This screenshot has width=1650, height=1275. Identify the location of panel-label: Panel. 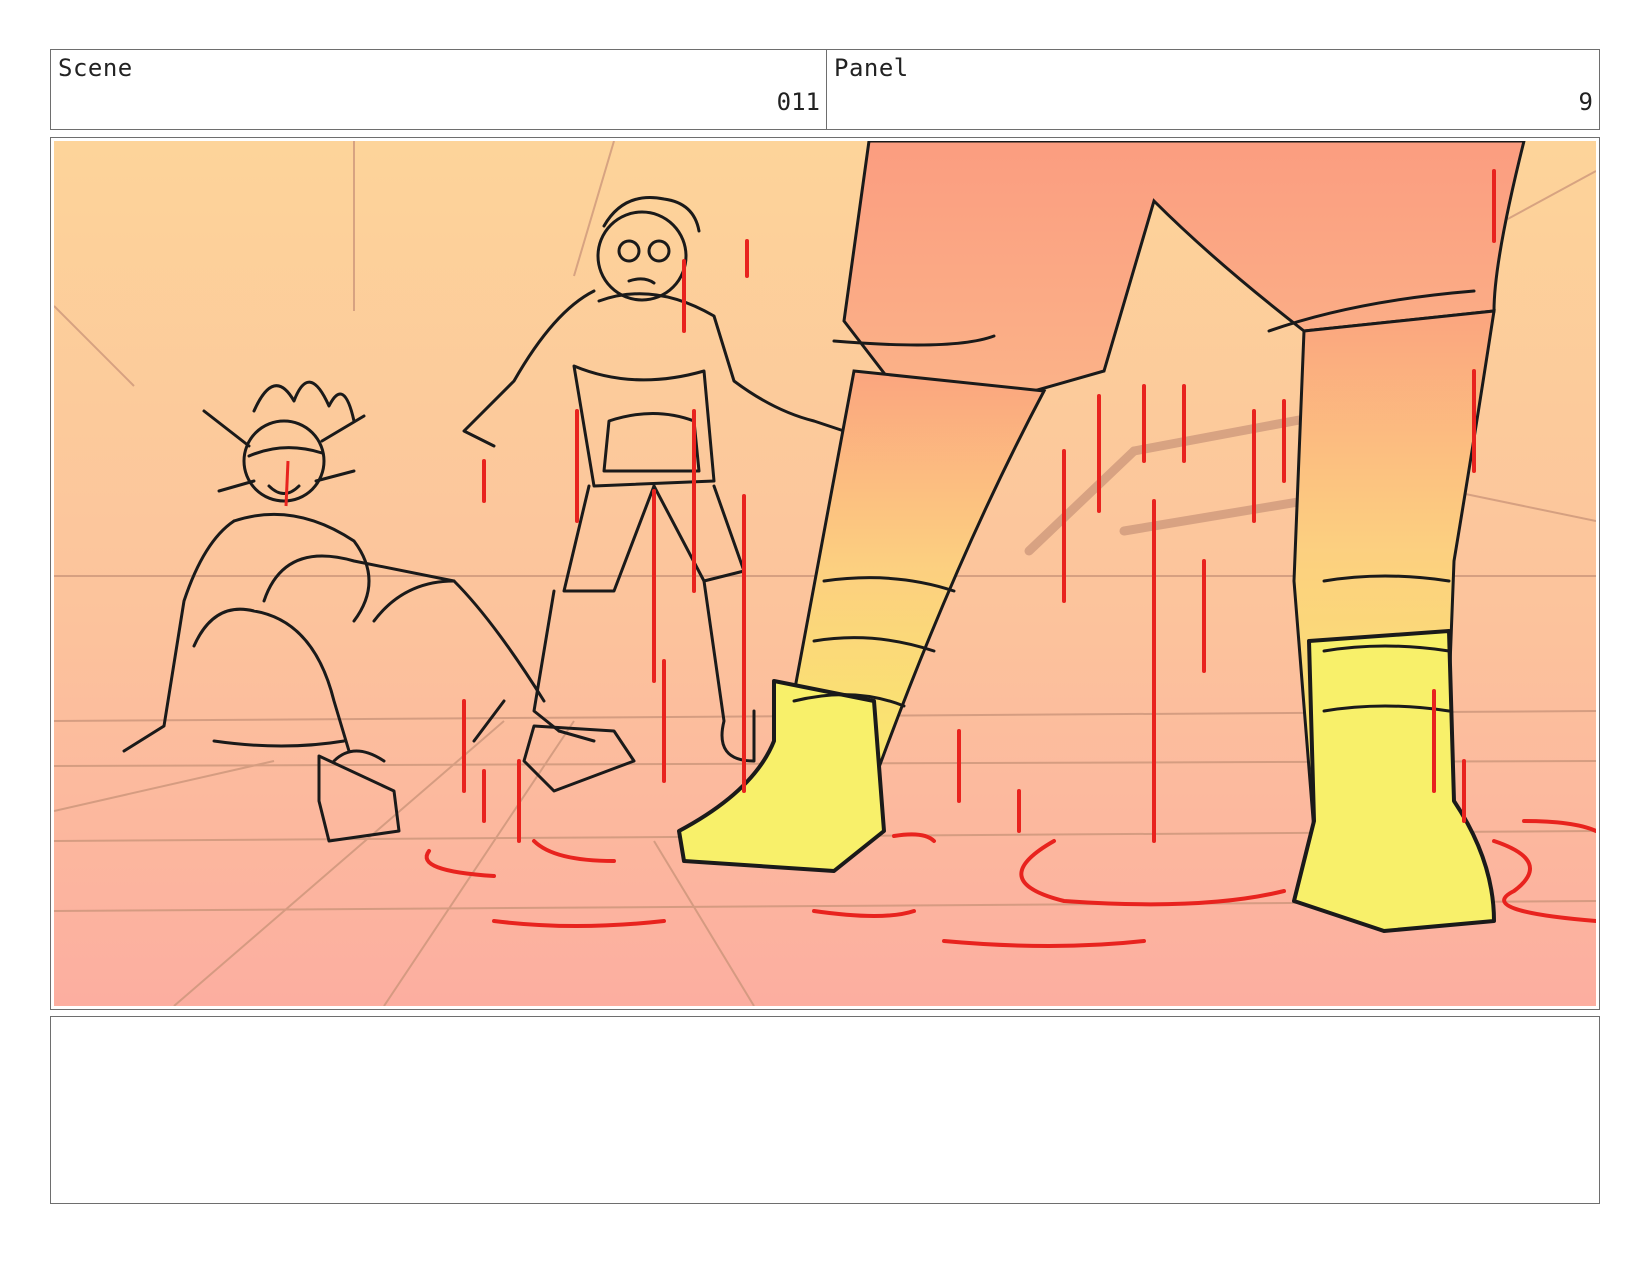
(871, 68).